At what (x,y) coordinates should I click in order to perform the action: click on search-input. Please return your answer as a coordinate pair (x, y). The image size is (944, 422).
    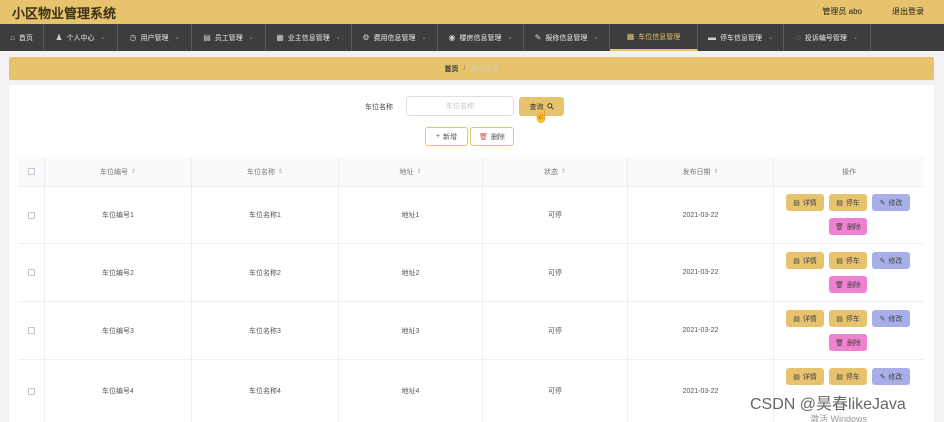
    Looking at the image, I should click on (460, 106).